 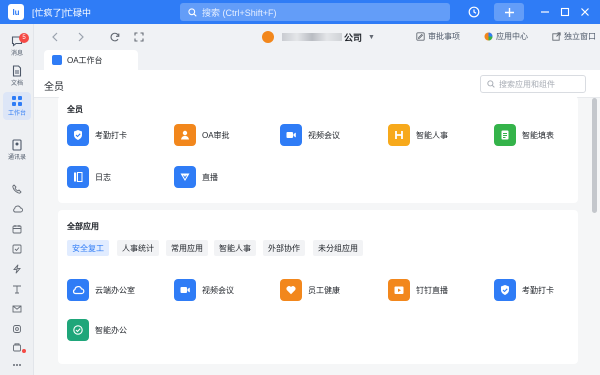 I want to click on app-log: 日志, so click(x=89, y=177).